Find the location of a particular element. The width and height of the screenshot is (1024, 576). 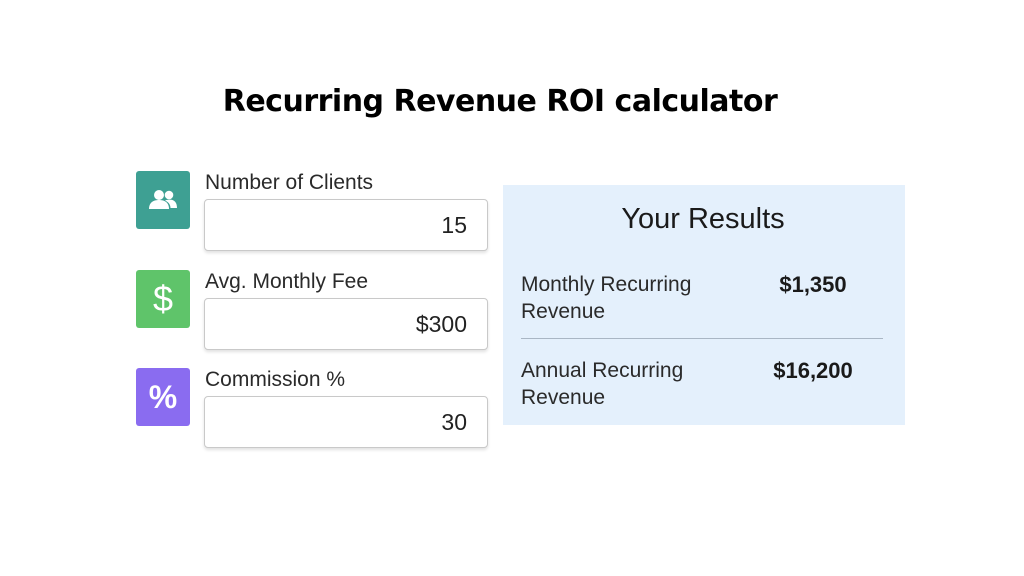

commission-label: Commission % is located at coordinates (275, 379).